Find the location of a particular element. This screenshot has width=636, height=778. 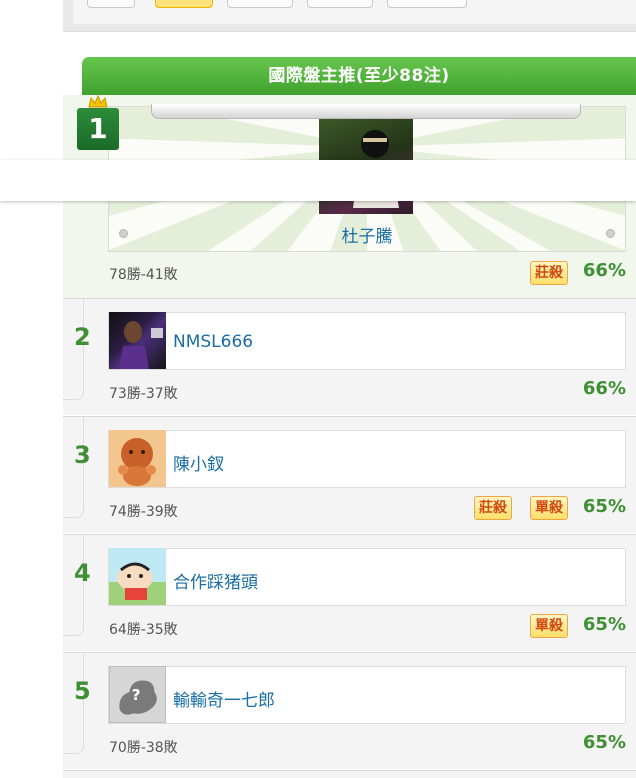

question-avatar-icon: ? is located at coordinates (137, 694).